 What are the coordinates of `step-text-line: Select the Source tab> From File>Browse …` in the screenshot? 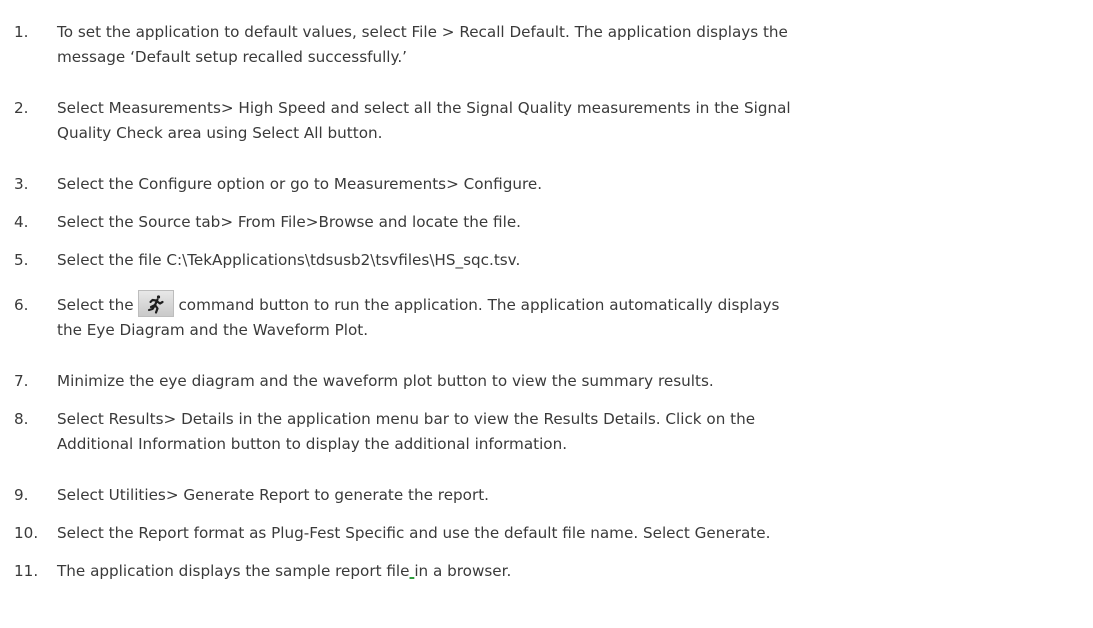 It's located at (289, 222).